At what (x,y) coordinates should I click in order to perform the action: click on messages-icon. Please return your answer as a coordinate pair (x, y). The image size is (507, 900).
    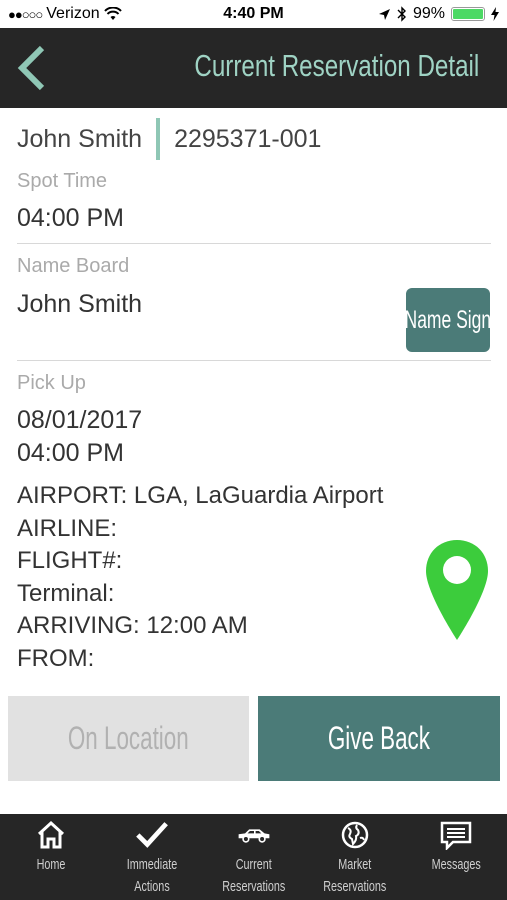
    Looking at the image, I should click on (456, 835).